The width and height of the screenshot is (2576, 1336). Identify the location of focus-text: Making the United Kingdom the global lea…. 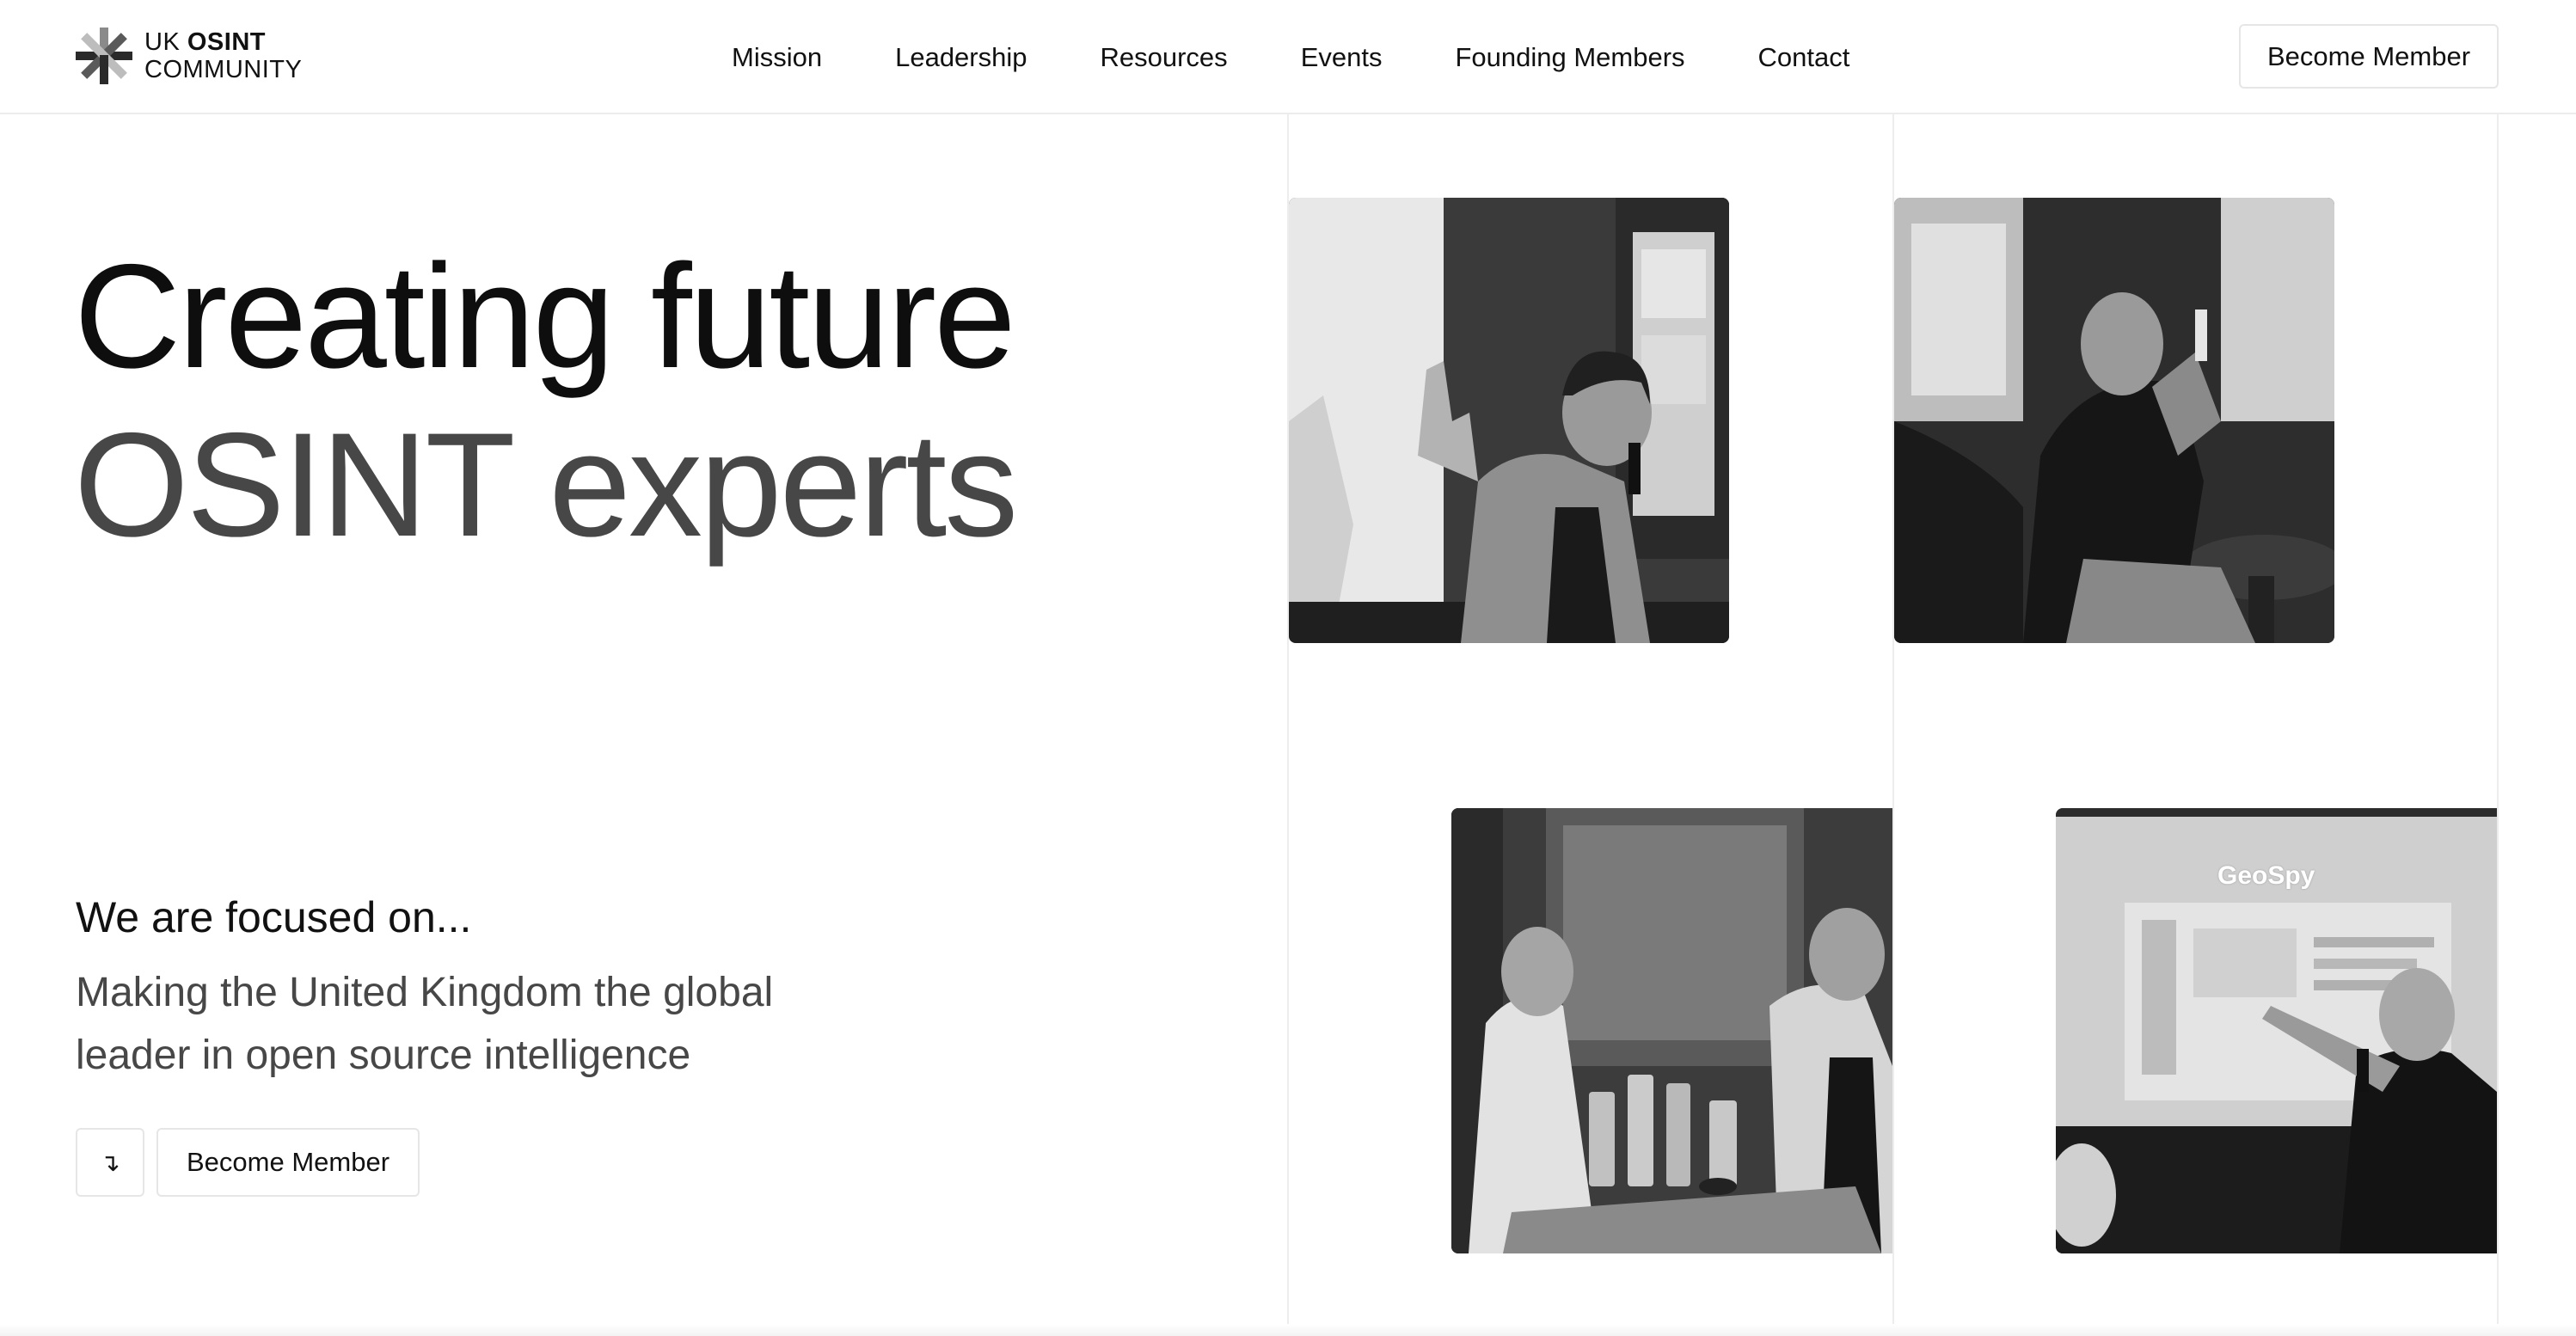
(425, 1024).